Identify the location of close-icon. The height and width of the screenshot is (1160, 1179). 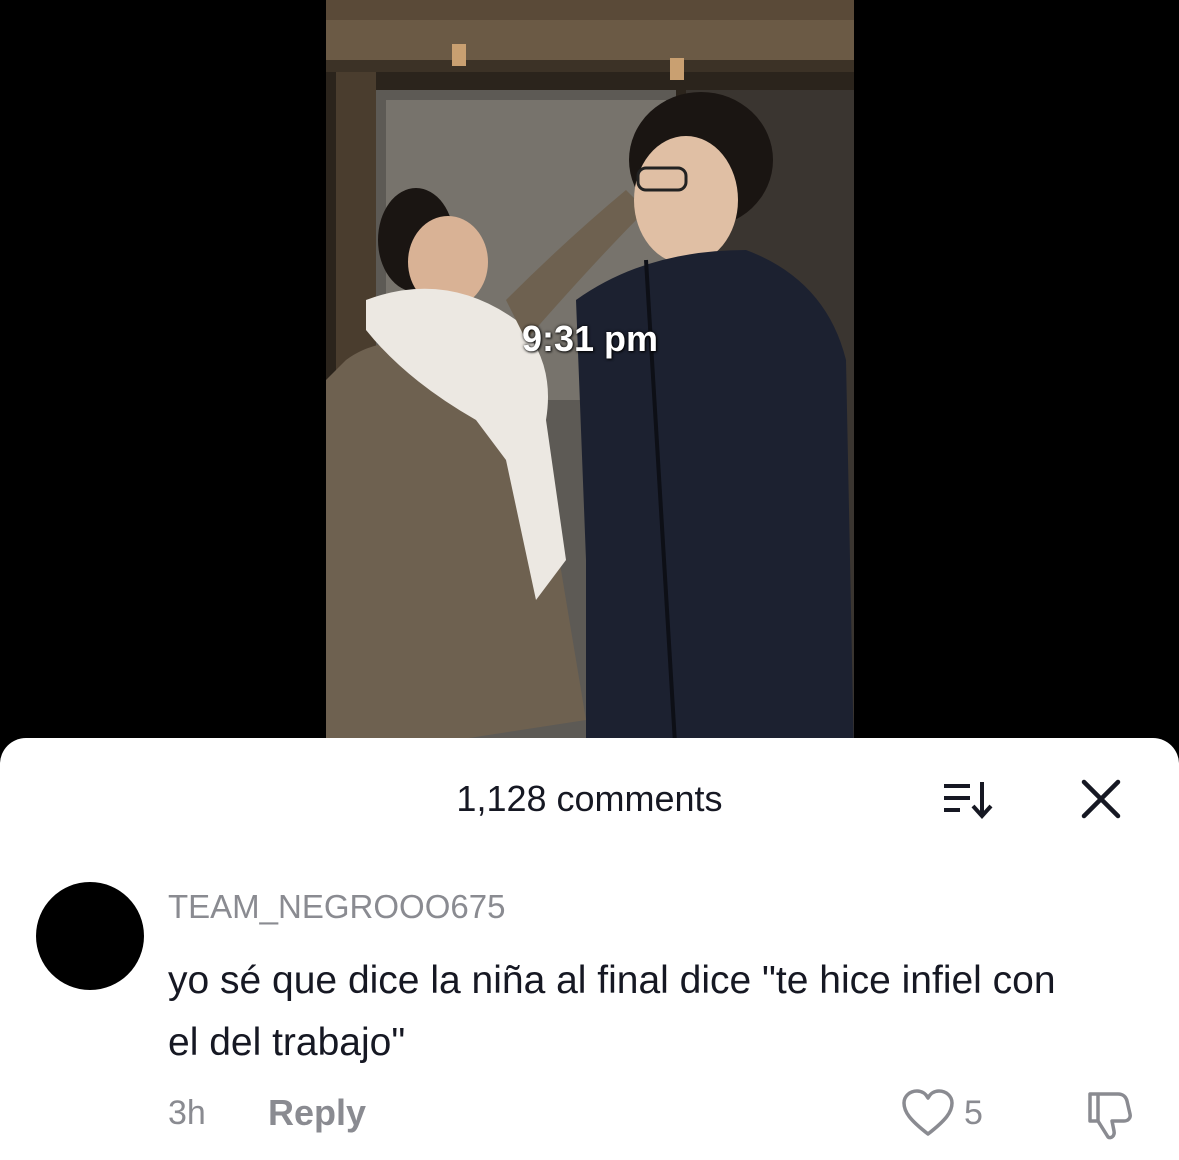
(1101, 799).